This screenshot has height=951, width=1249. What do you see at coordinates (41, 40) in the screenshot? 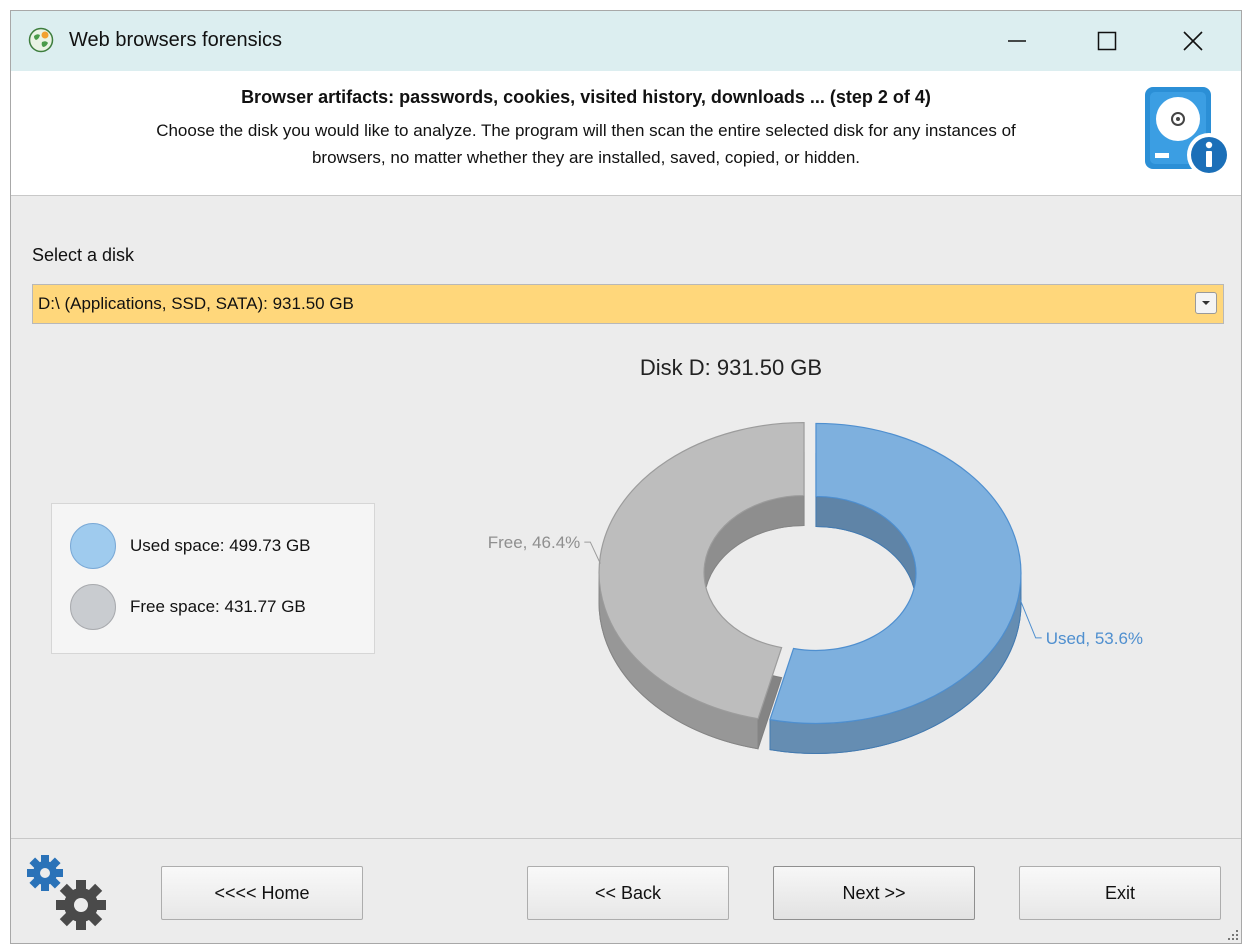
I see `app-globe-icon` at bounding box center [41, 40].